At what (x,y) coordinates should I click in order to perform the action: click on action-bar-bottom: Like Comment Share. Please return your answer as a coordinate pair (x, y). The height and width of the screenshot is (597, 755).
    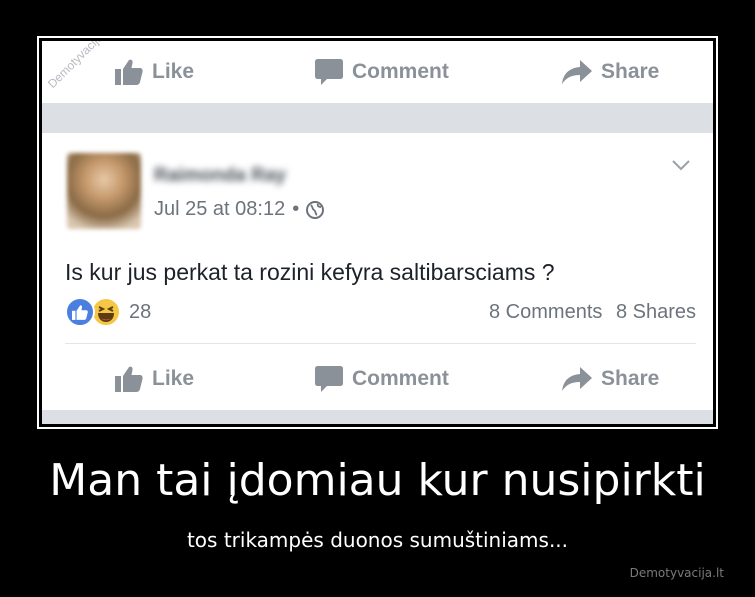
    Looking at the image, I should click on (377, 379).